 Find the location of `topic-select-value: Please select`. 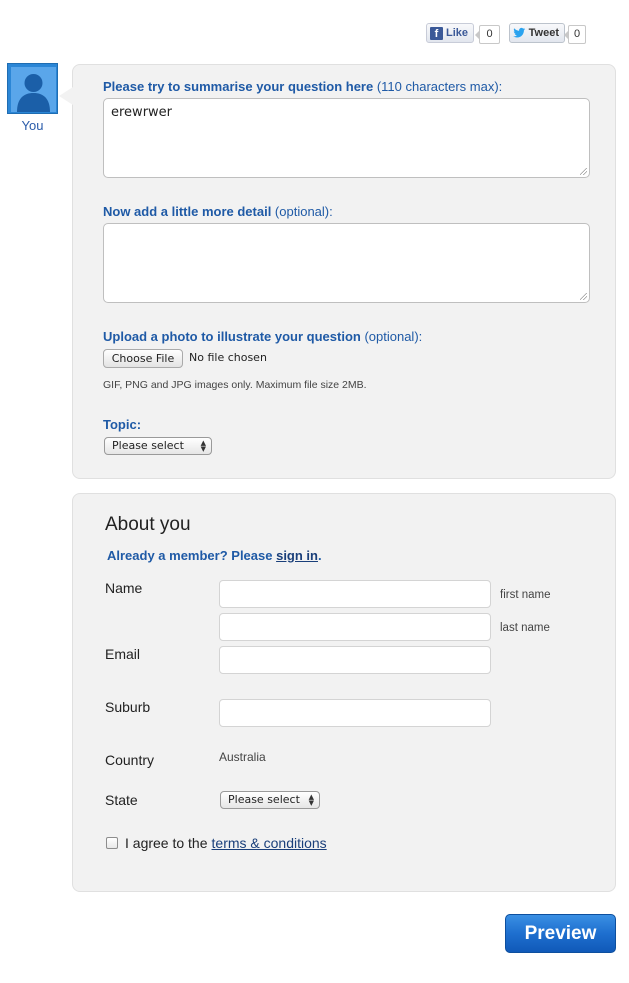

topic-select-value: Please select is located at coordinates (148, 445).